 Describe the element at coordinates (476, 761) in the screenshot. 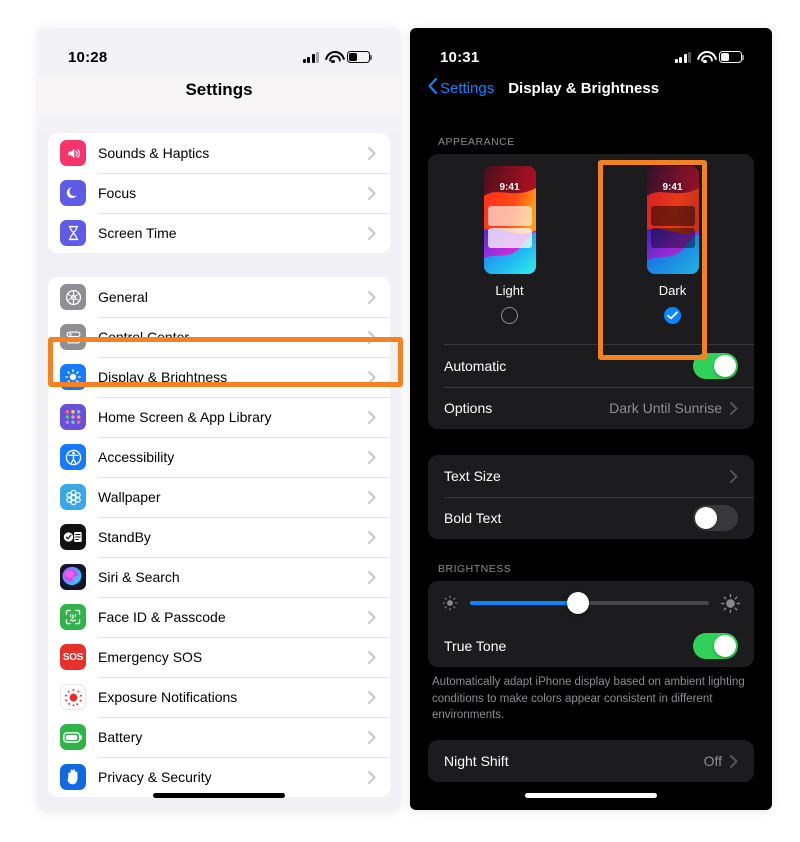

I see `night-shift-label: Night Shift` at that location.